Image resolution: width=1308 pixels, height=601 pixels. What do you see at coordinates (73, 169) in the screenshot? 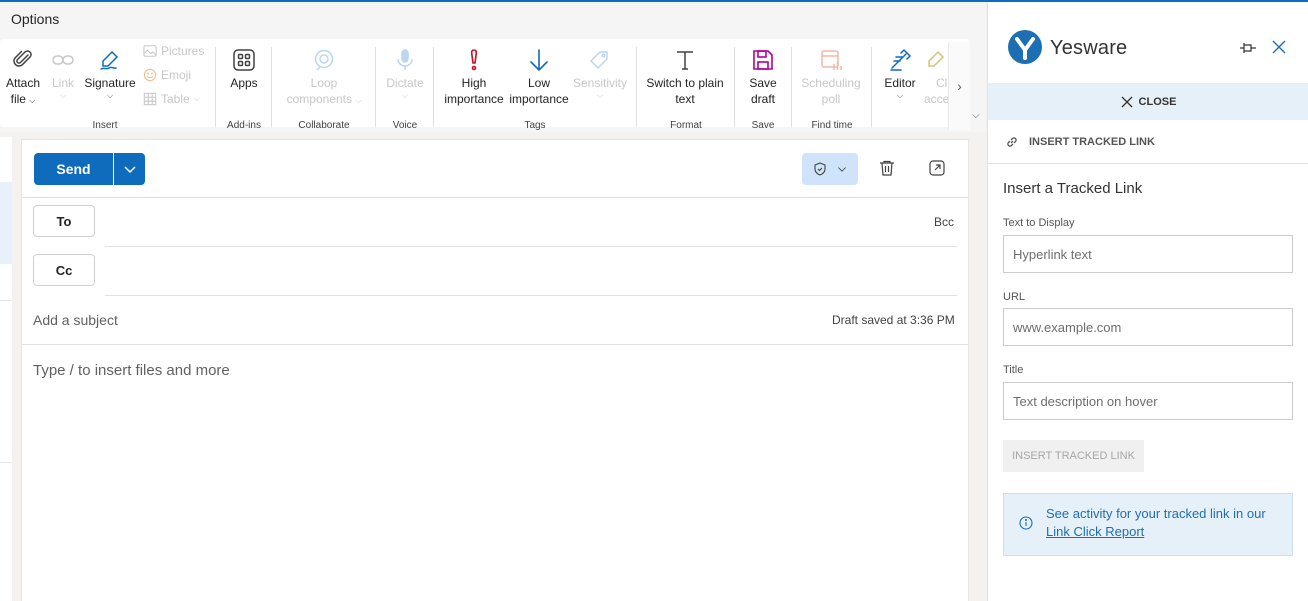
I see `send-button: Send` at bounding box center [73, 169].